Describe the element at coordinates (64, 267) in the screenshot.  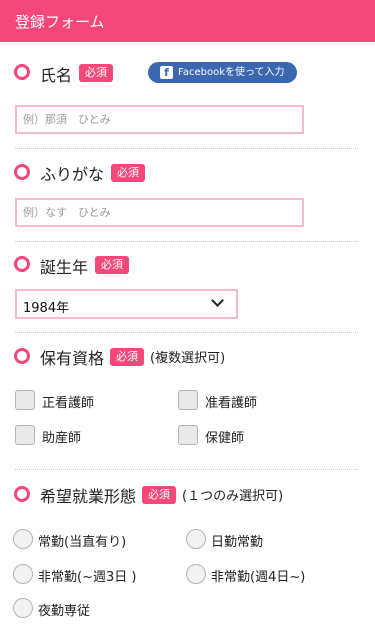
I see `birth-year-label: 誕生年` at that location.